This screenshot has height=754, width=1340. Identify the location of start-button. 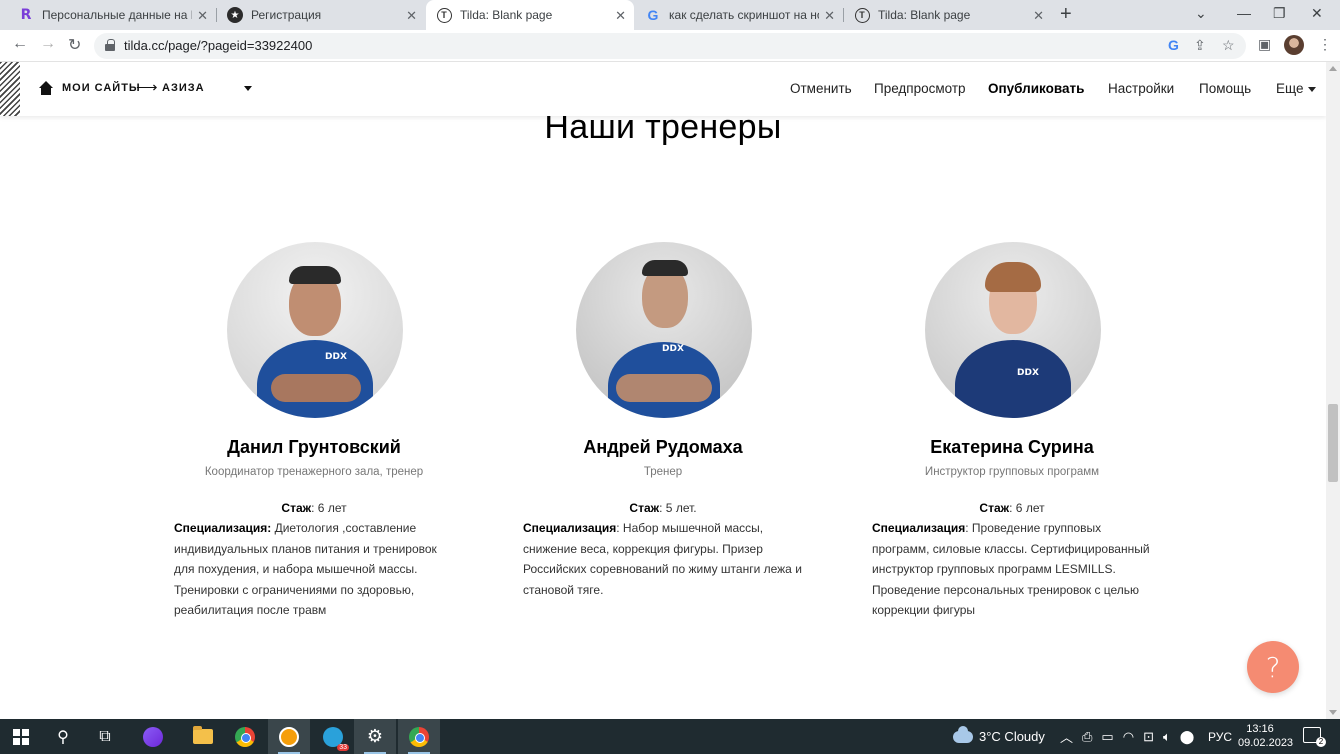
(21, 736).